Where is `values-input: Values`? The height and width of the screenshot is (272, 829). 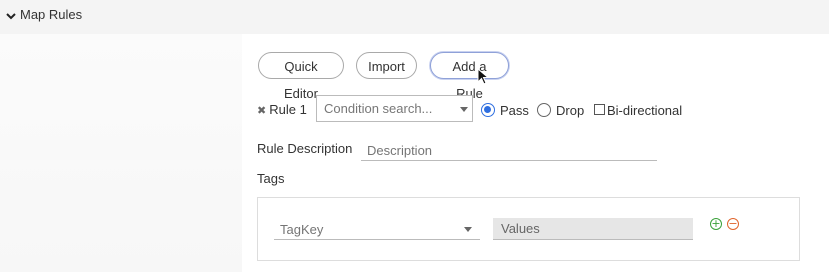 values-input: Values is located at coordinates (593, 229).